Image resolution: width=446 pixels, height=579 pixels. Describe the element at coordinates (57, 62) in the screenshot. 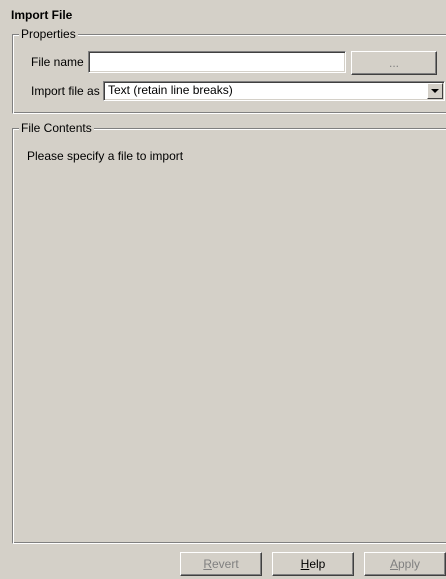

I see `file-name-label: File name` at that location.